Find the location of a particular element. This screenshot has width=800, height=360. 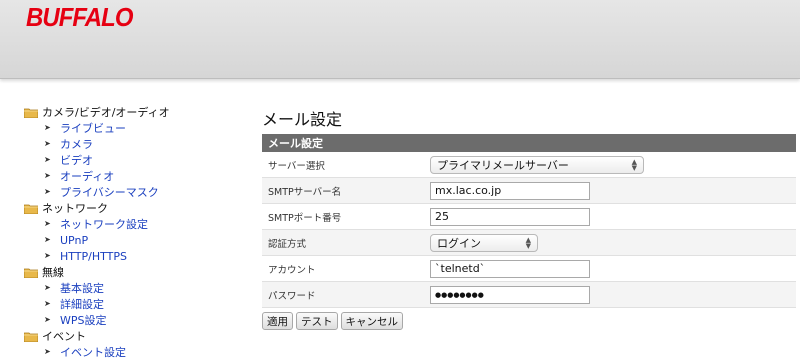

sidebar-group-label: イベント is located at coordinates (64, 336).